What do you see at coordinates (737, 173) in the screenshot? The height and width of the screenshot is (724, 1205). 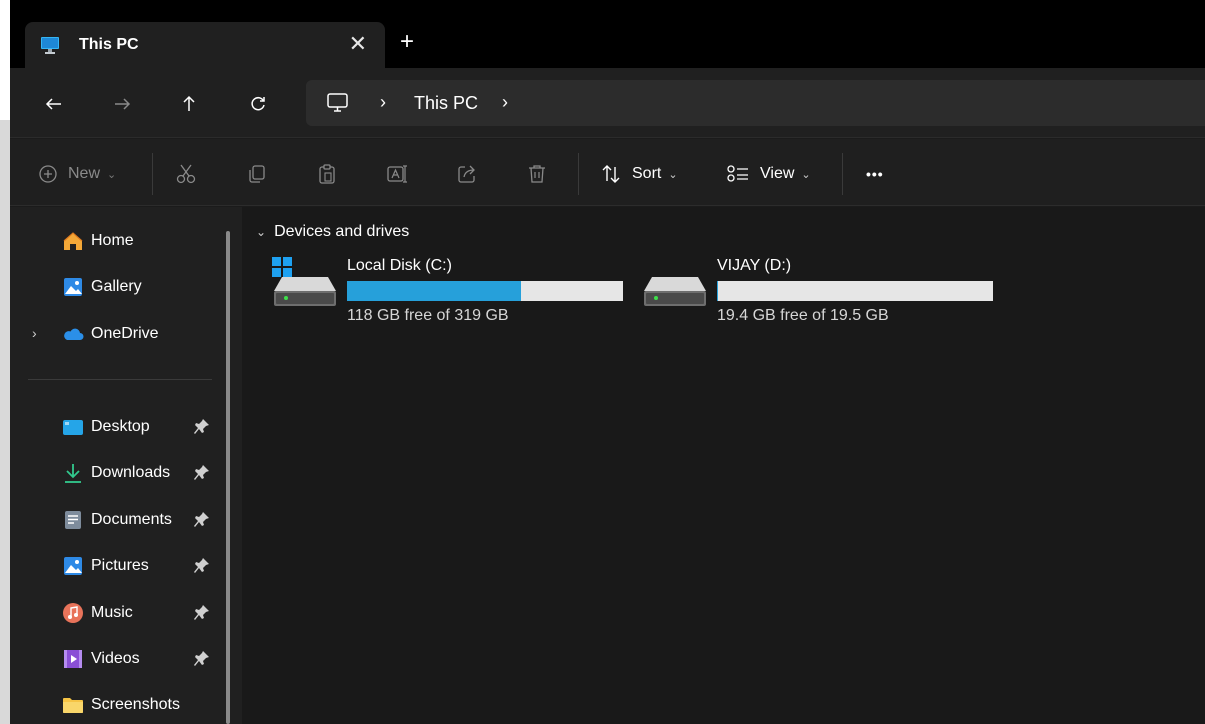 I see `view-list-icon` at bounding box center [737, 173].